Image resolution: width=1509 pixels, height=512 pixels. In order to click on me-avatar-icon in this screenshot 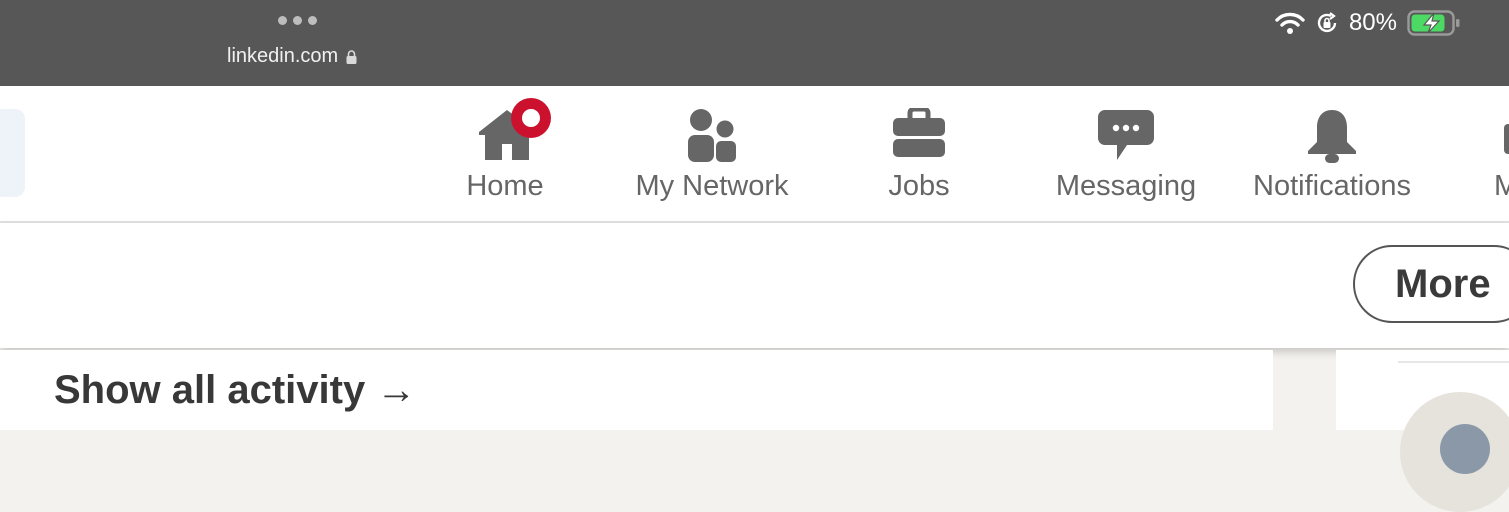, I will do `click(1506, 139)`.